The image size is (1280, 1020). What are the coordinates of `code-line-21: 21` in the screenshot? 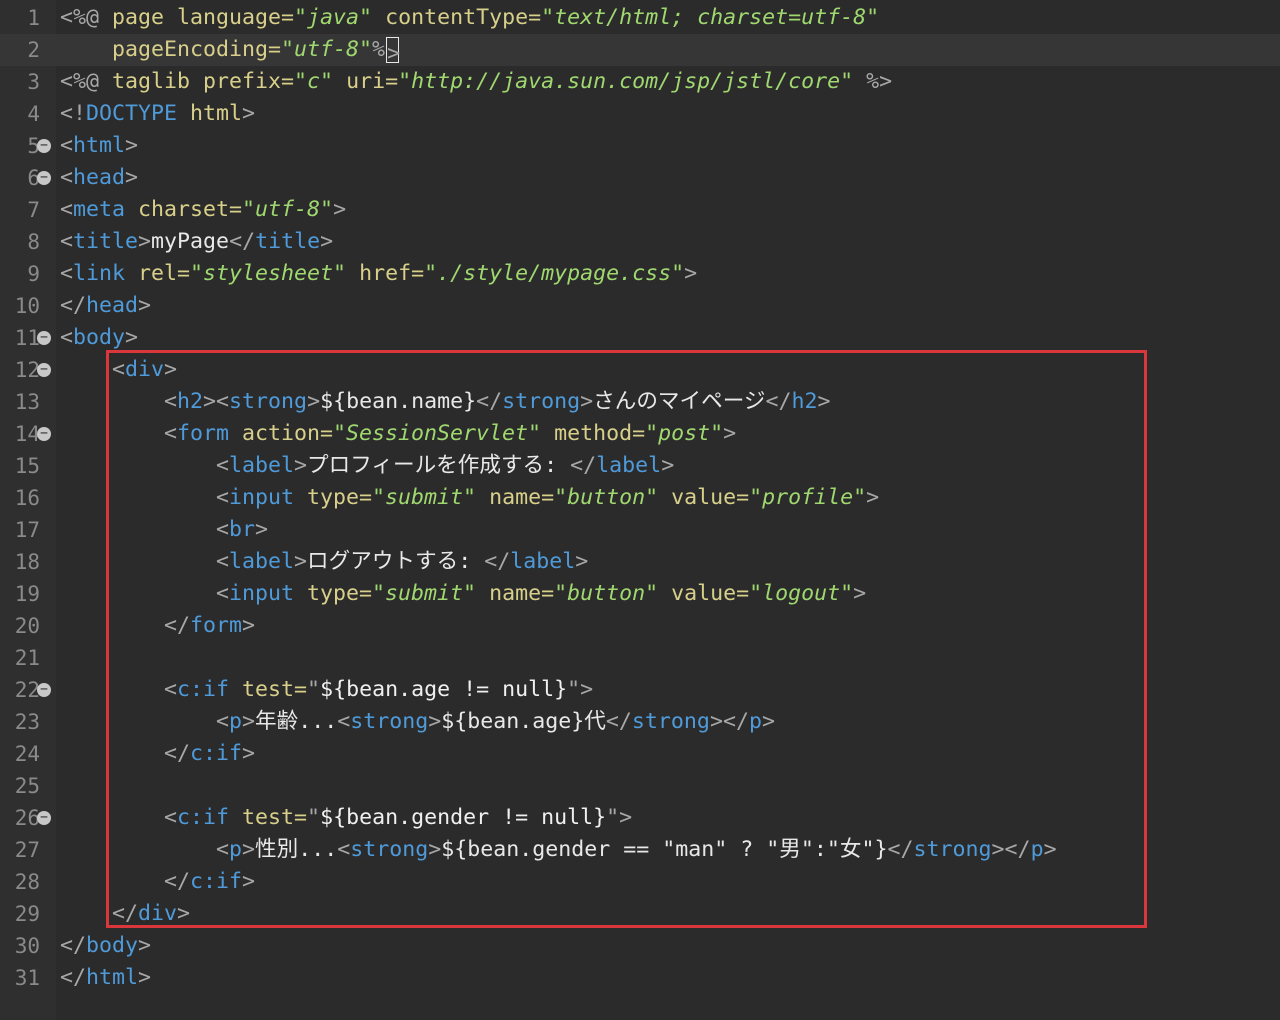 It's located at (640, 658).